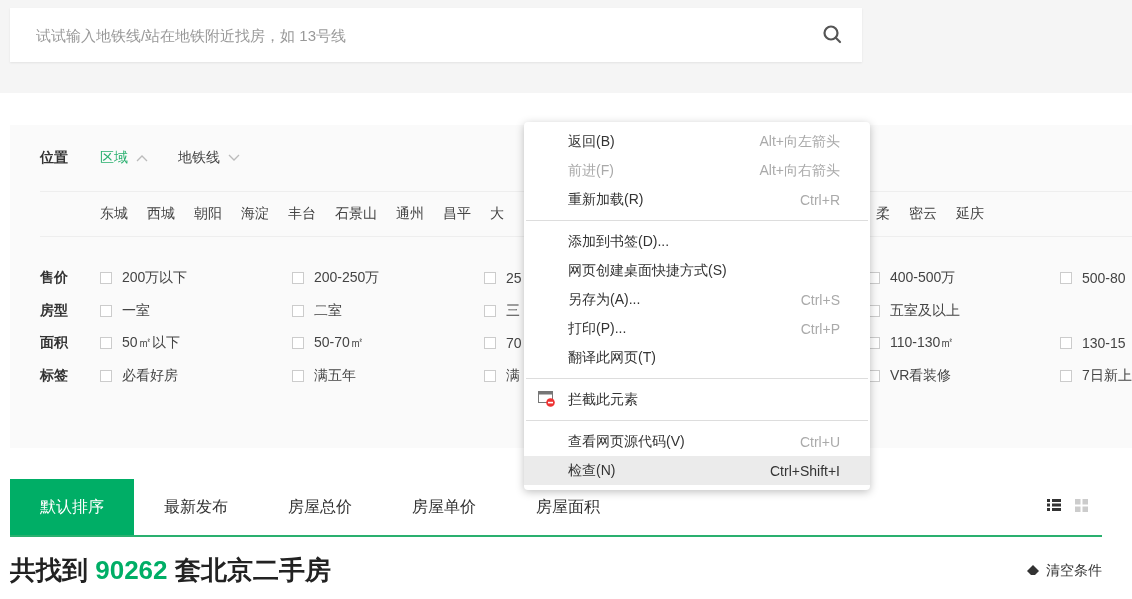 The image size is (1132, 599). Describe the element at coordinates (513, 375) in the screenshot. I see `option-label: 满` at that location.